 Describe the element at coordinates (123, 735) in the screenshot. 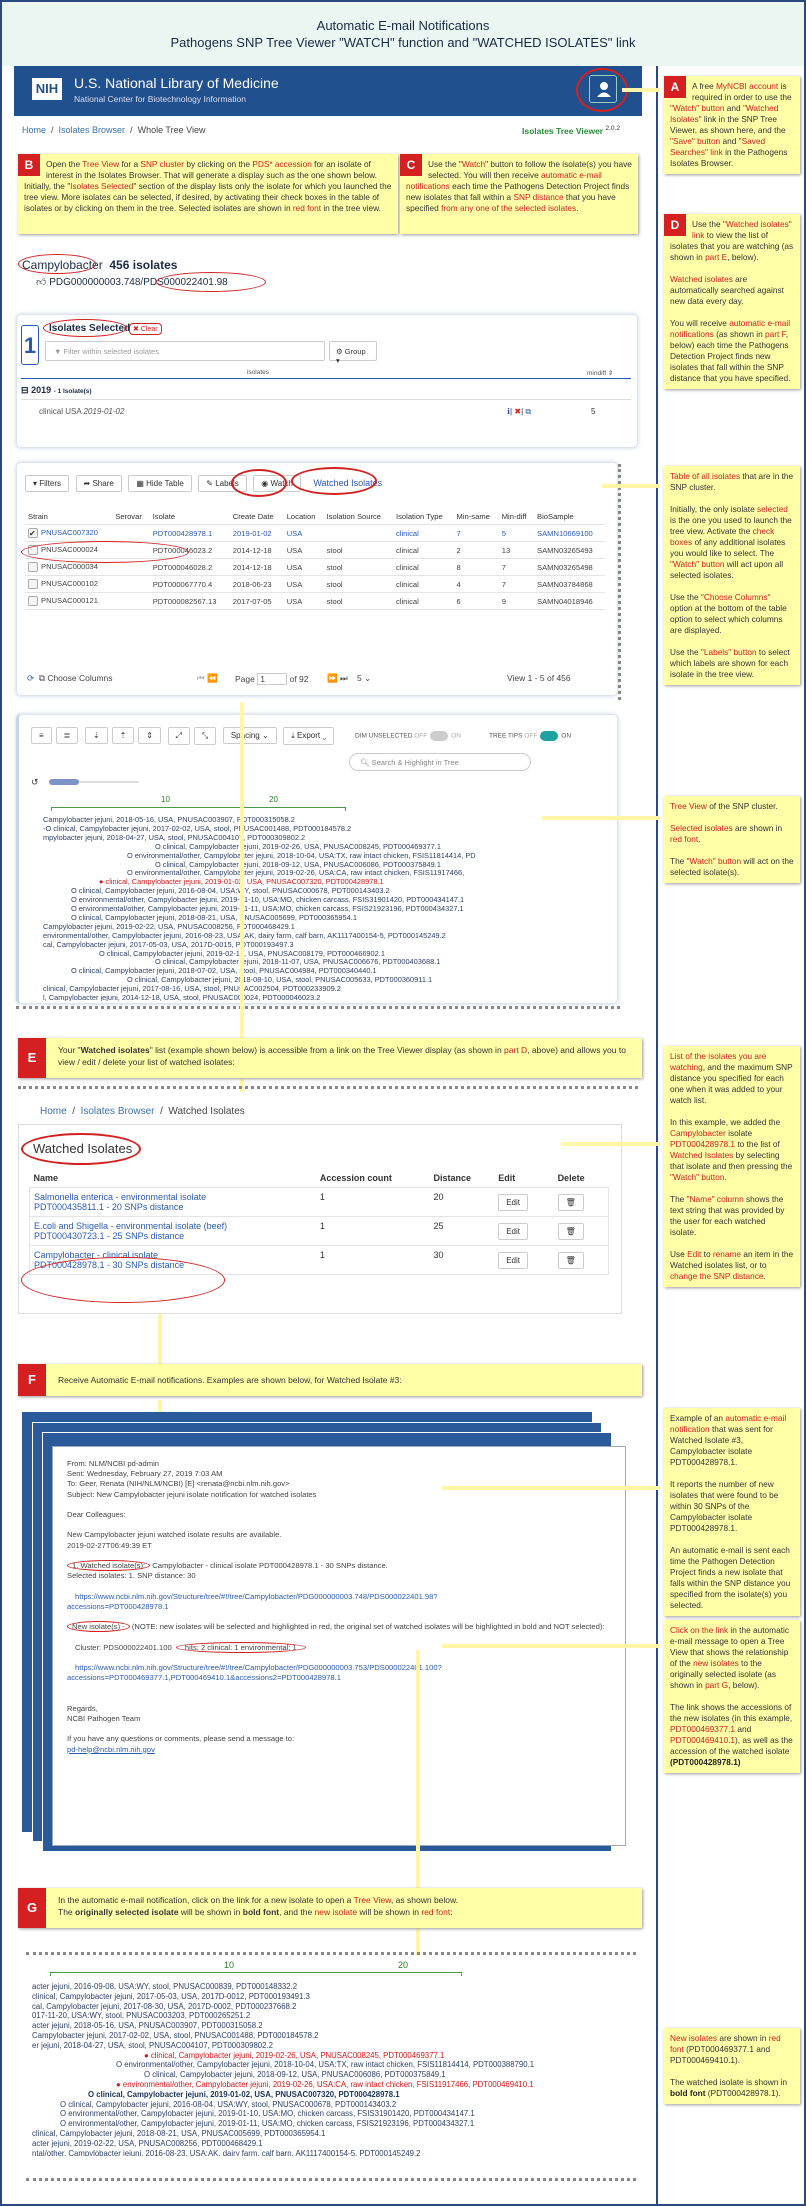

I see `sort-desc-button: ⇡` at that location.